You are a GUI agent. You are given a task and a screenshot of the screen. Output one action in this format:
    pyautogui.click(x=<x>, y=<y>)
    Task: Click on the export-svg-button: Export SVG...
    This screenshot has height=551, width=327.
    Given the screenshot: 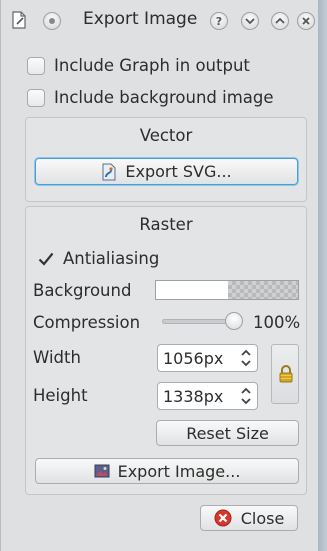 What is the action you would take?
    pyautogui.click(x=166, y=171)
    